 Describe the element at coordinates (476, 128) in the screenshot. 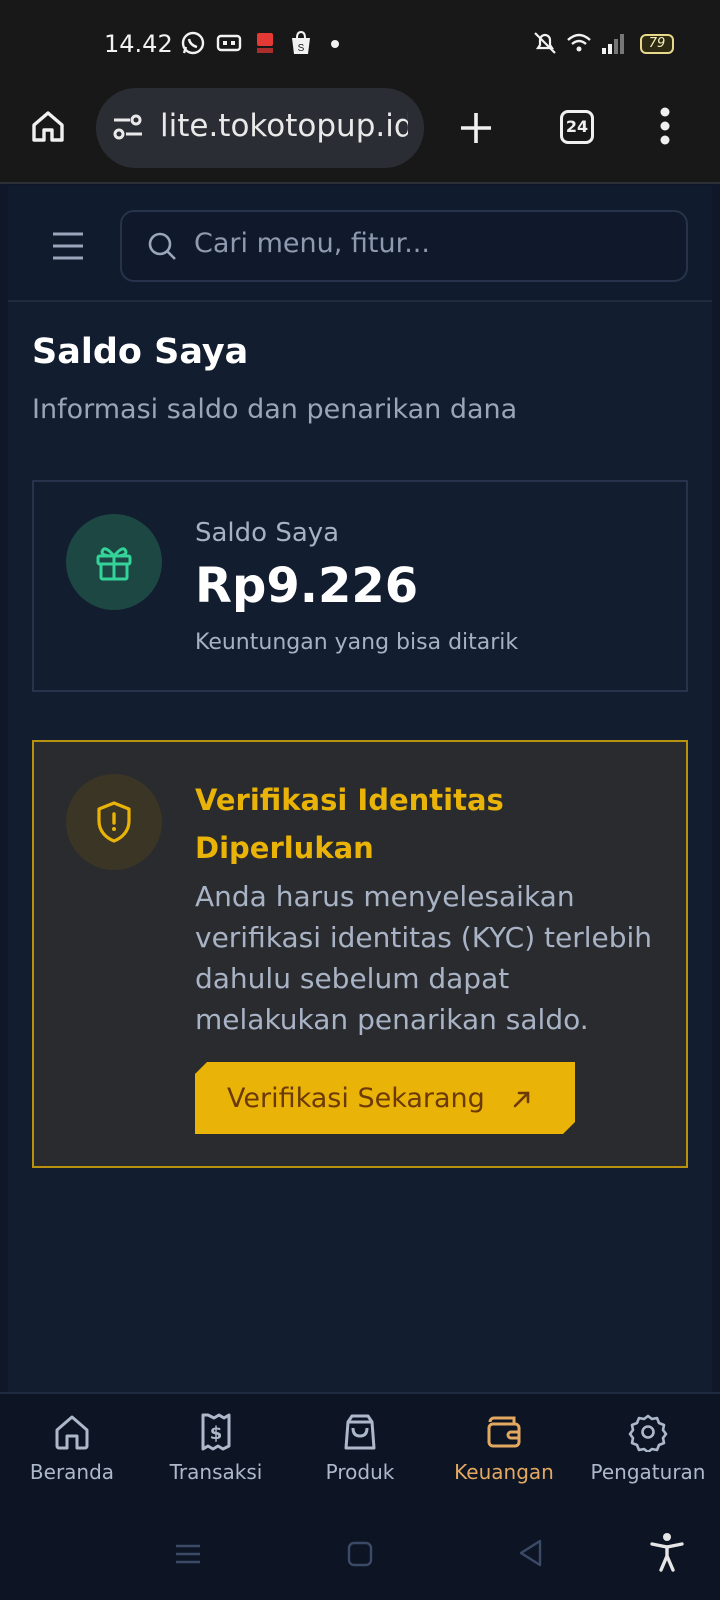

I see `new-tab-icon` at that location.